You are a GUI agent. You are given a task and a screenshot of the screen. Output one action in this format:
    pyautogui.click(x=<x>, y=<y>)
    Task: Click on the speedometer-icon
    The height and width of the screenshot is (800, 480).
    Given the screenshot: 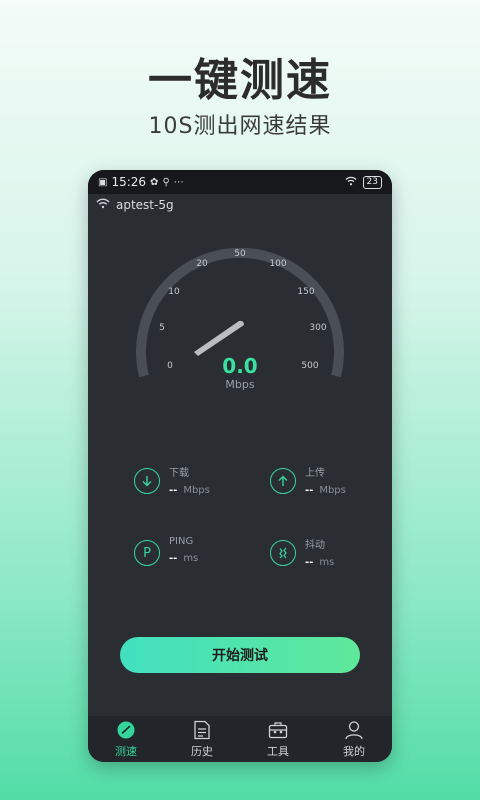 What is the action you would take?
    pyautogui.click(x=126, y=729)
    